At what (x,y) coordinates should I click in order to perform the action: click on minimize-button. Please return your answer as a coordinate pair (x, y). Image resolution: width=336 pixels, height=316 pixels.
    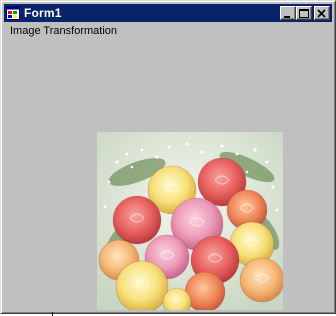
    Looking at the image, I should click on (288, 13).